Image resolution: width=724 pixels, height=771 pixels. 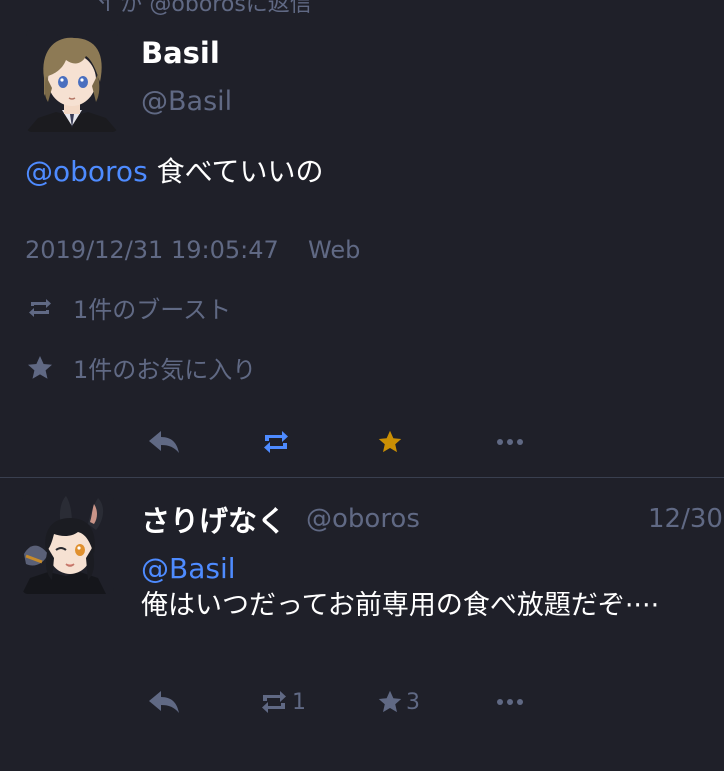 I want to click on avatar-basil, so click(x=72, y=81).